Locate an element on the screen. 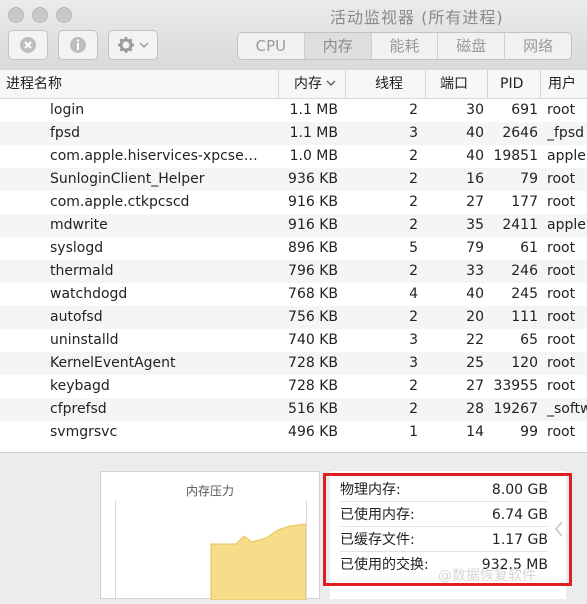 Image resolution: width=587 pixels, height=604 pixels. table-row: syslogd 896 KB 5 79 61 root is located at coordinates (293, 248).